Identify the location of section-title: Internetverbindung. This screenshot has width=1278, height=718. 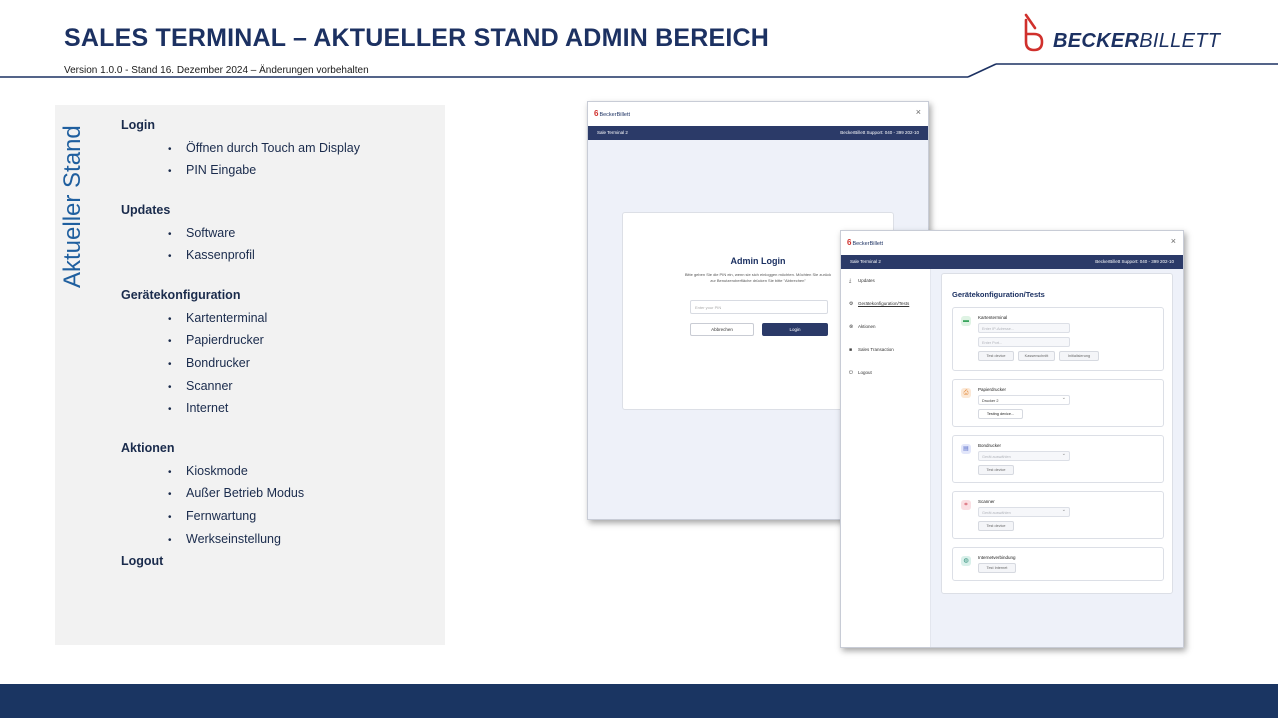
(997, 557).